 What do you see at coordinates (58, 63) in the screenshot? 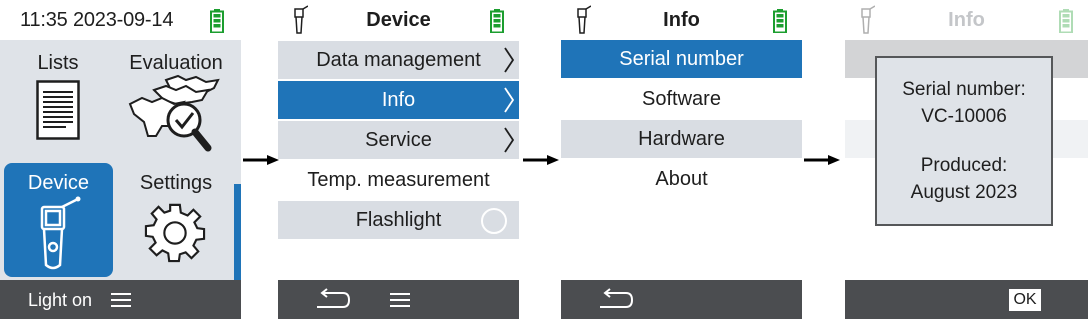
I see `tile-lists-label: Lists` at bounding box center [58, 63].